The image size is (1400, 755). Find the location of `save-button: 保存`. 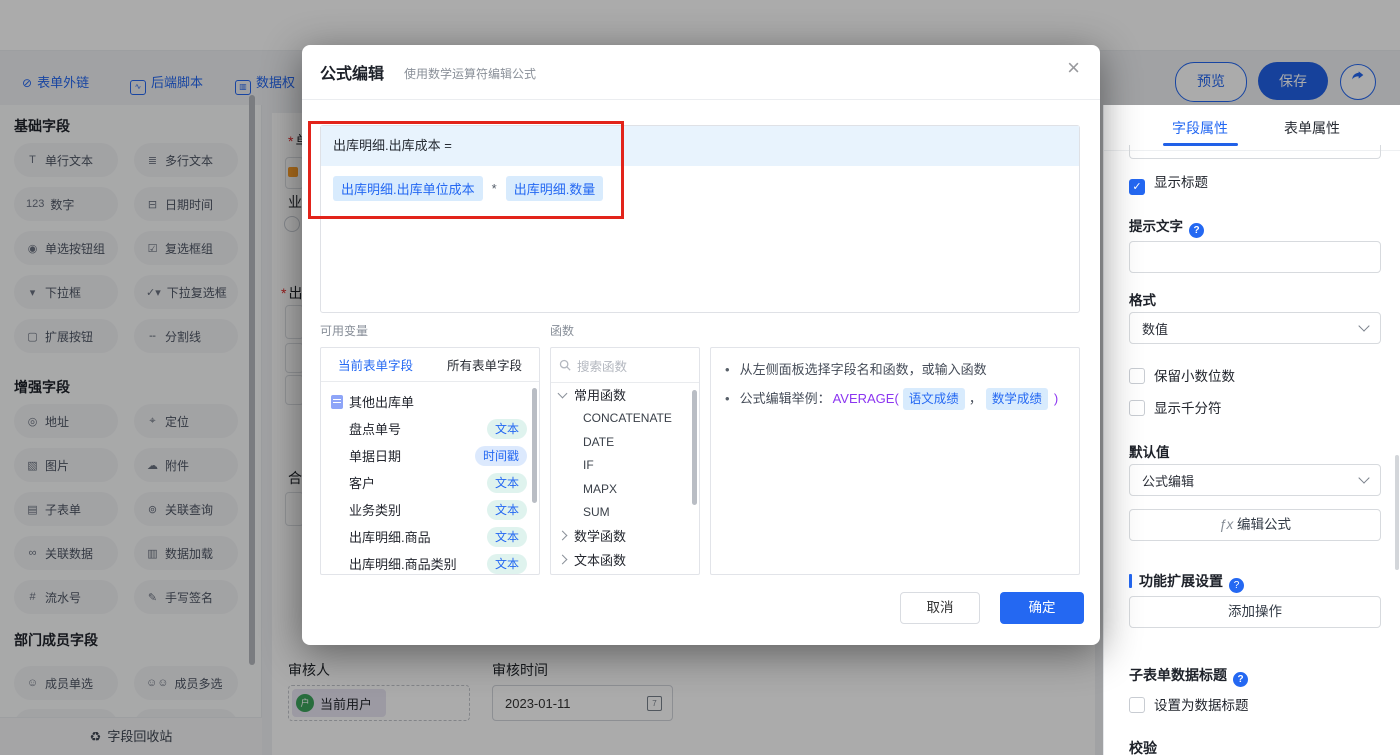

save-button: 保存 is located at coordinates (1293, 81).